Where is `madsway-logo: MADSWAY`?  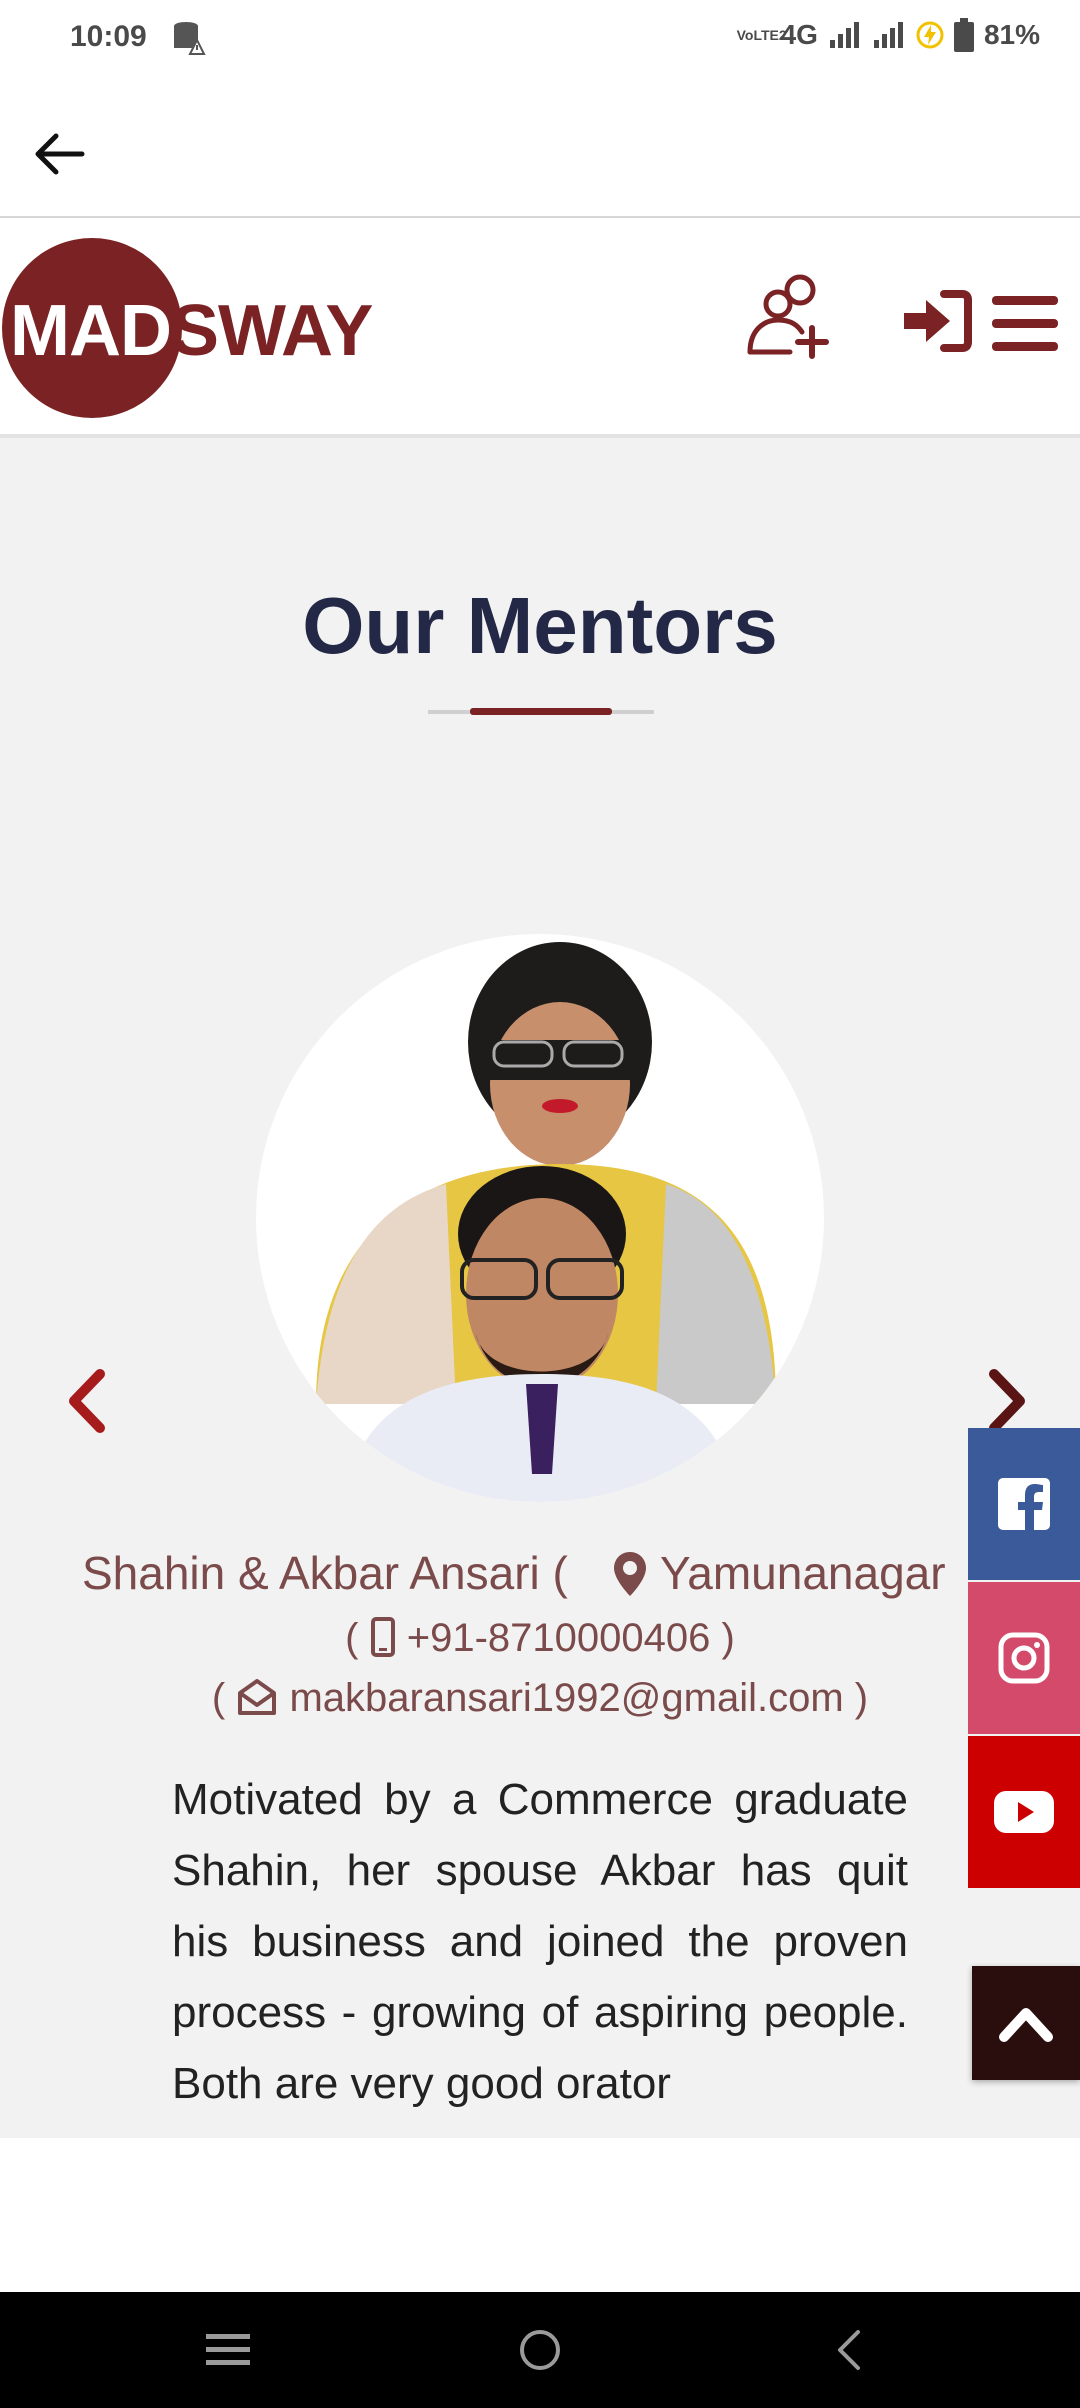 madsway-logo: MADSWAY is located at coordinates (192, 328).